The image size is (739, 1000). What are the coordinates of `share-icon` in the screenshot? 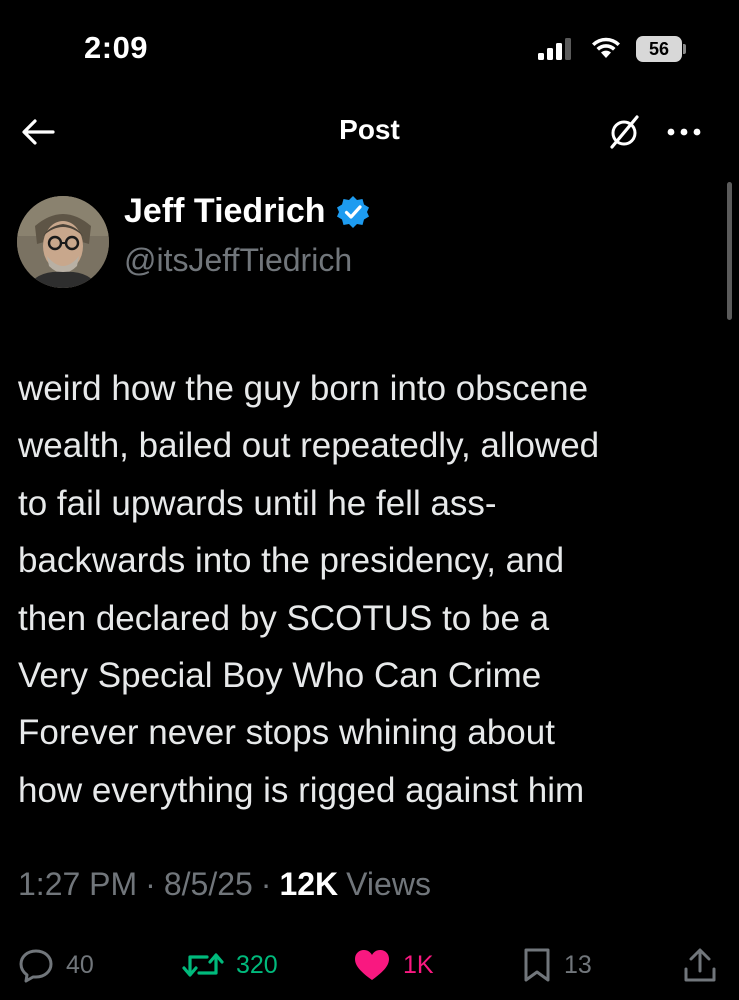 It's located at (700, 965).